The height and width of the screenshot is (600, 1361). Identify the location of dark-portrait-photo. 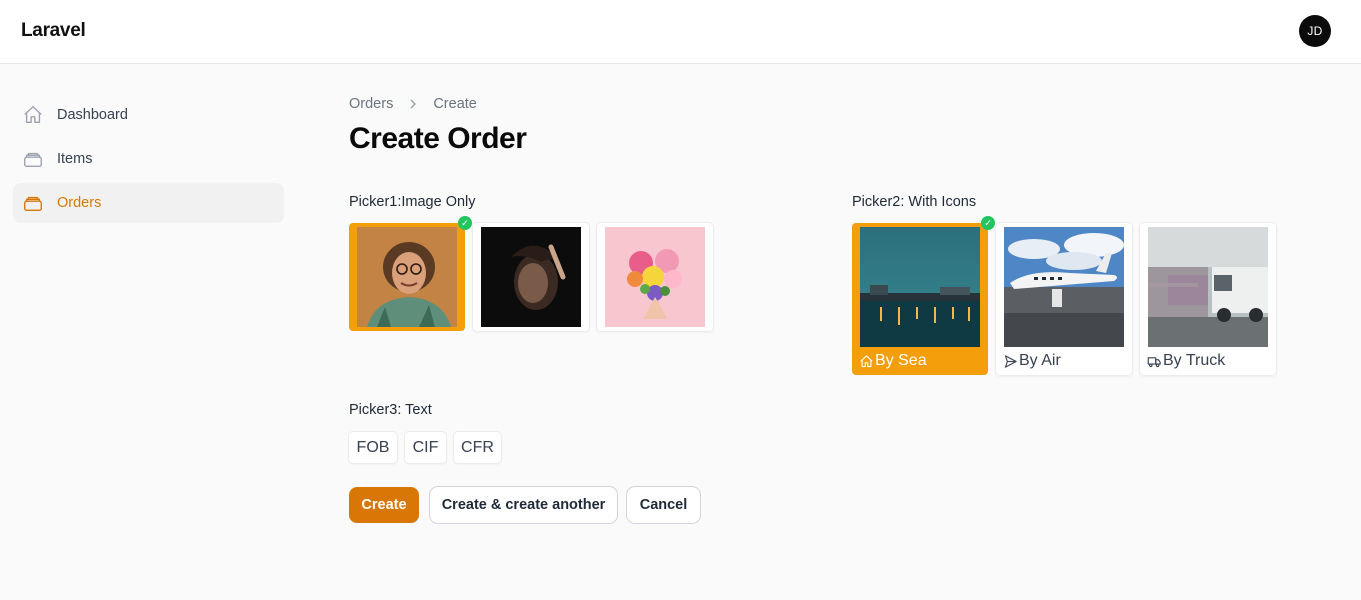
(531, 277).